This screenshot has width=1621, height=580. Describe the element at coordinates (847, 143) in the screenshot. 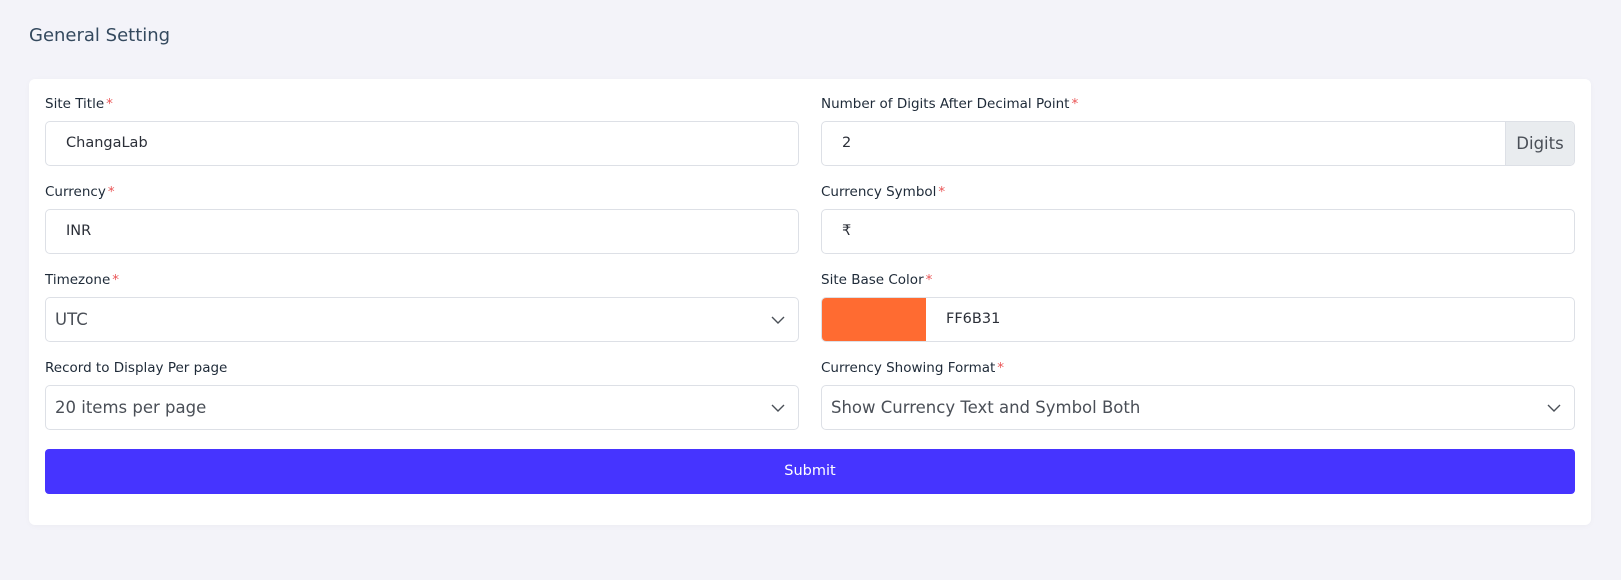

I see `digits-value: 2` at that location.